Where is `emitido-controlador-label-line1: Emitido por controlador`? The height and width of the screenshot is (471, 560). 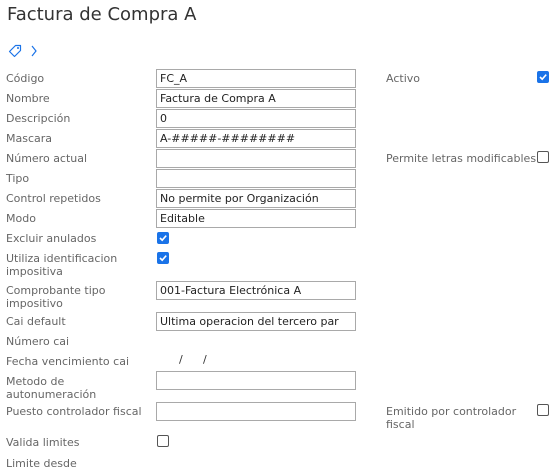 emitido-controlador-label-line1: Emitido por controlador is located at coordinates (451, 411).